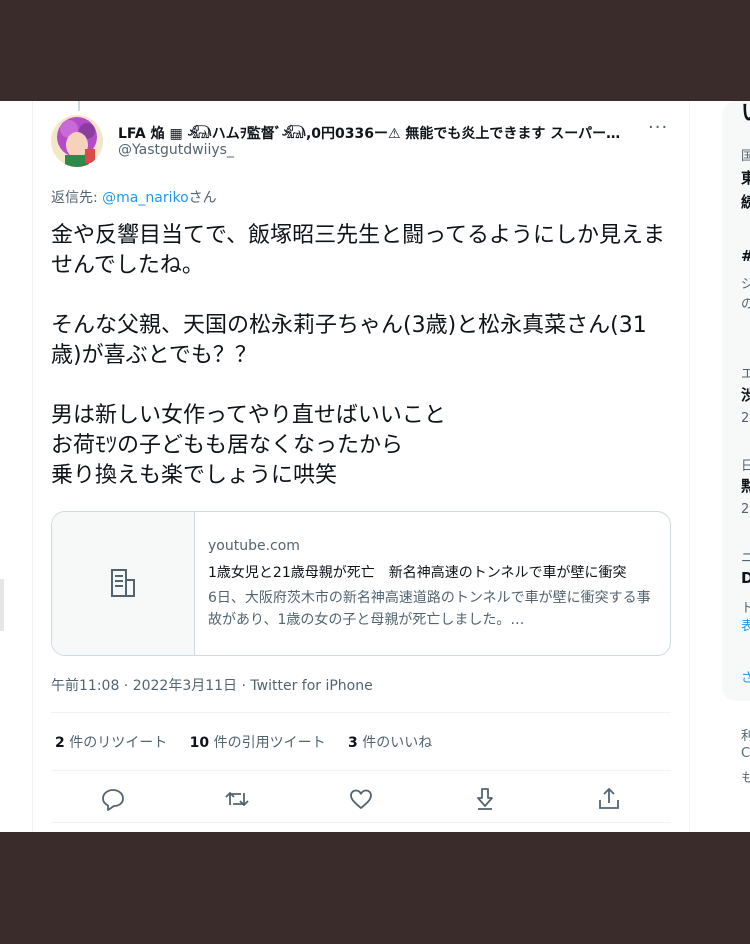 This screenshot has width=750, height=944. I want to click on sidebar-text: 日, so click(745, 466).